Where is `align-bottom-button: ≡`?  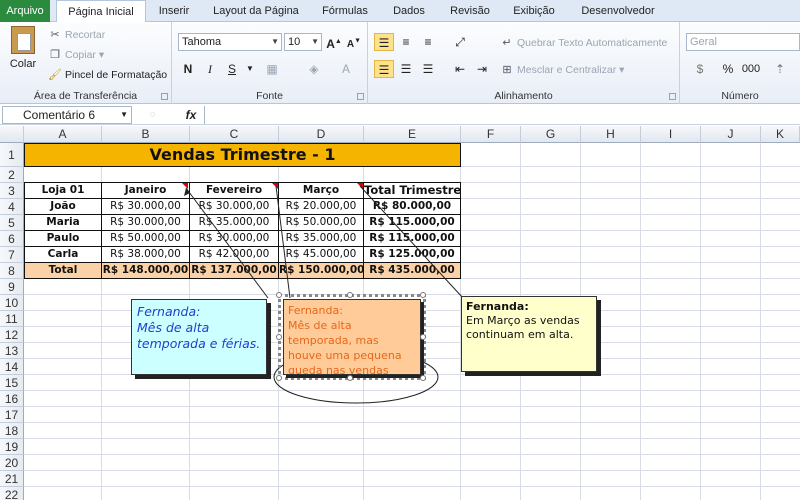
align-bottom-button: ≡ is located at coordinates (428, 42).